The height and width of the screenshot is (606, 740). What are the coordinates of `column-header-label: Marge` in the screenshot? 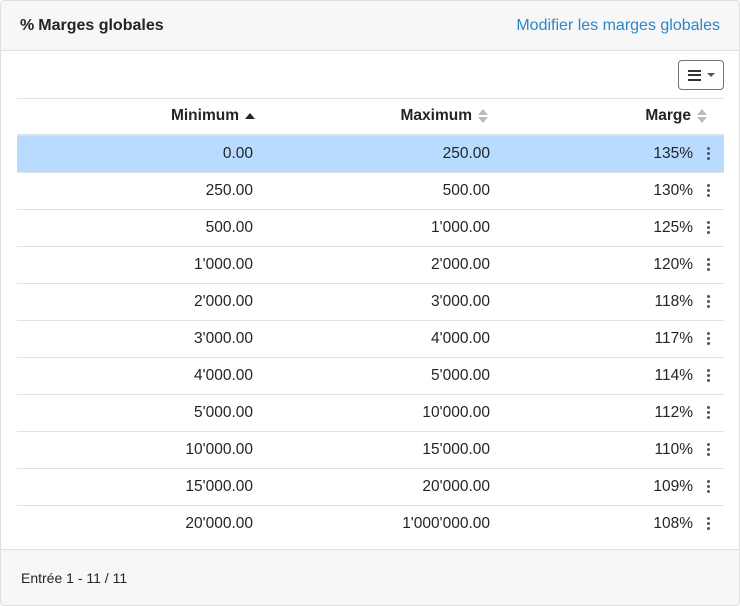 It's located at (668, 116).